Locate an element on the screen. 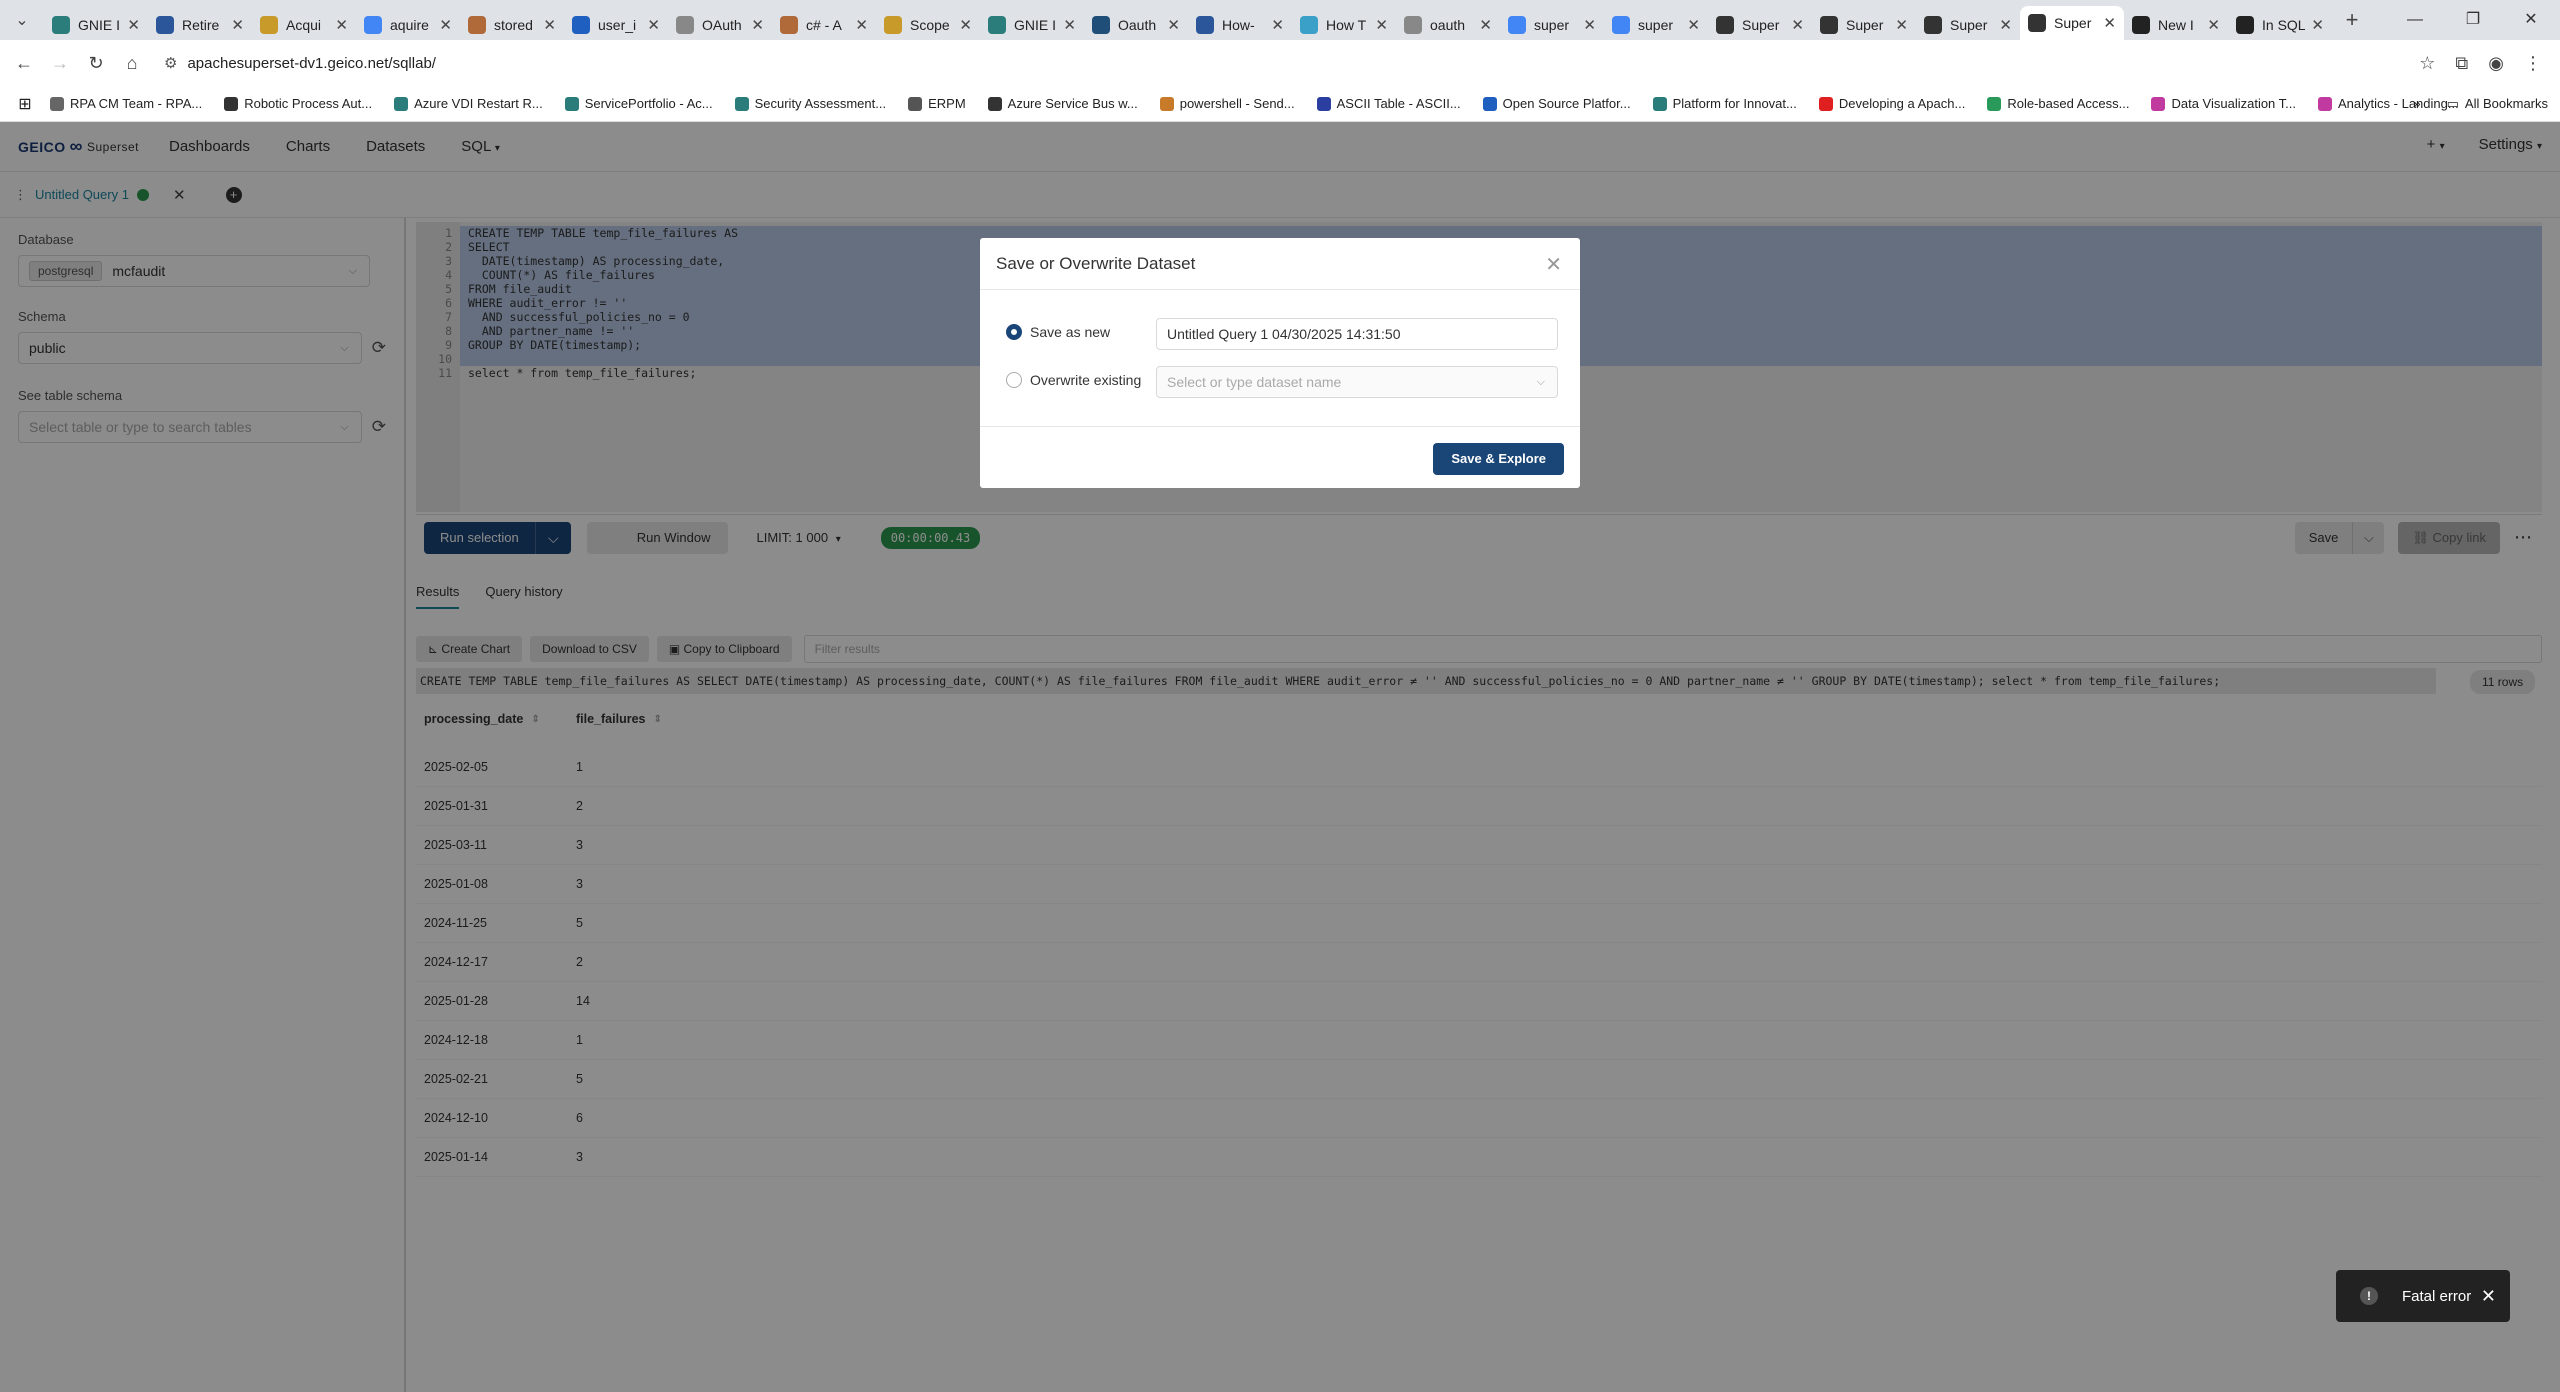  browser-tab: In SQL ✕ is located at coordinates (2280, 25).